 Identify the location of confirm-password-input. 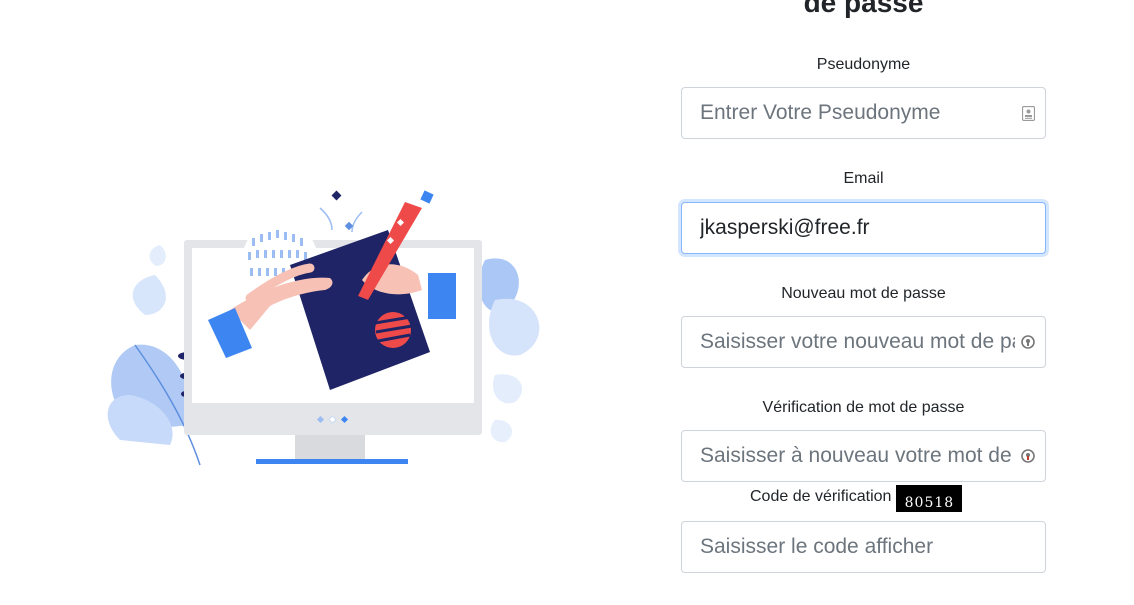
(863, 456).